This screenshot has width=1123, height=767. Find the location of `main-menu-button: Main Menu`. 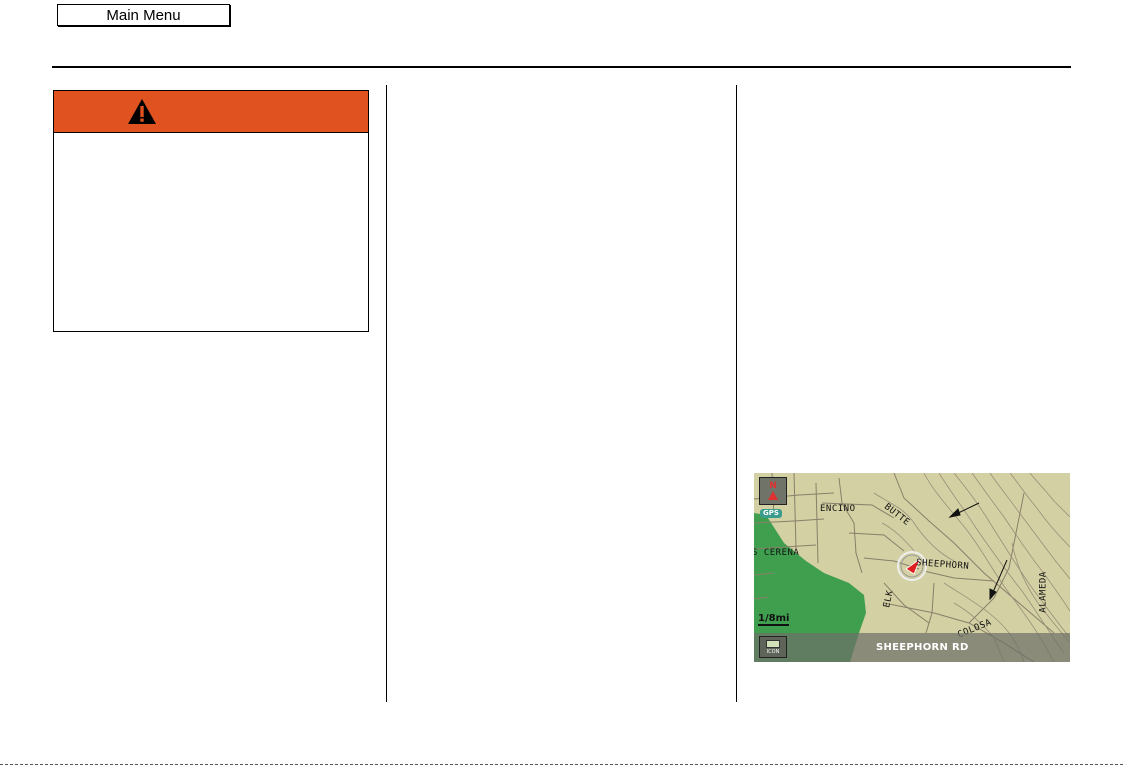

main-menu-button: Main Menu is located at coordinates (143, 15).